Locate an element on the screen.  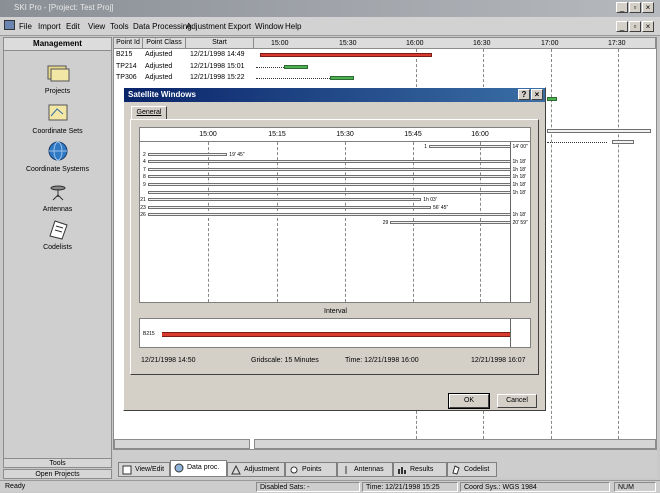
coordinate-sets-icon is located at coordinates (57, 112).